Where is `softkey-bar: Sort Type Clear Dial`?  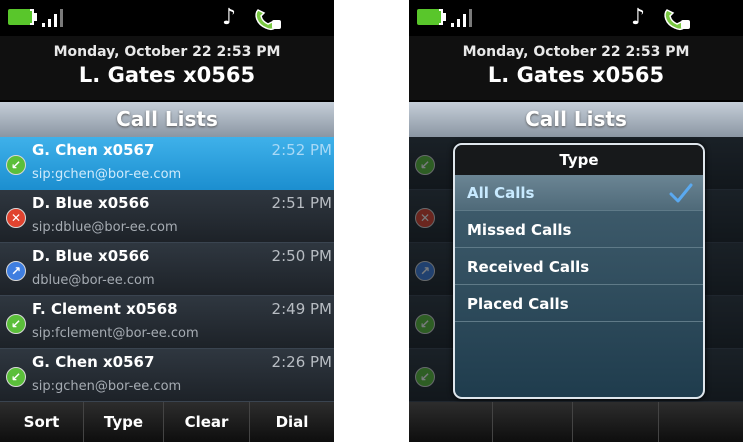 softkey-bar: Sort Type Clear Dial is located at coordinates (167, 422).